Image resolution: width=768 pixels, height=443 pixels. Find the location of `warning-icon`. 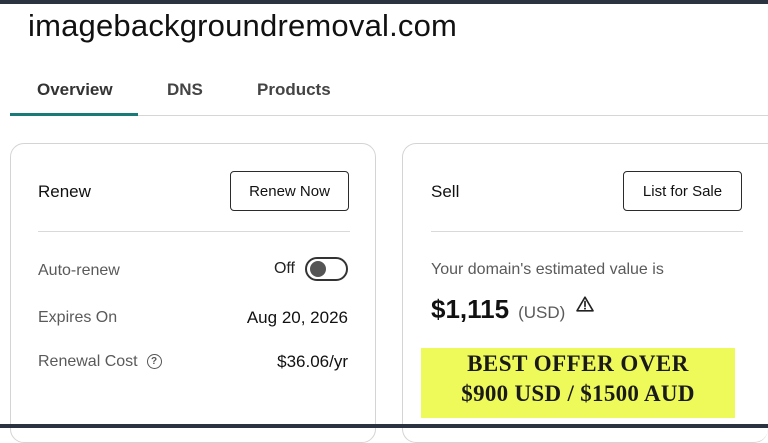

warning-icon is located at coordinates (585, 306).